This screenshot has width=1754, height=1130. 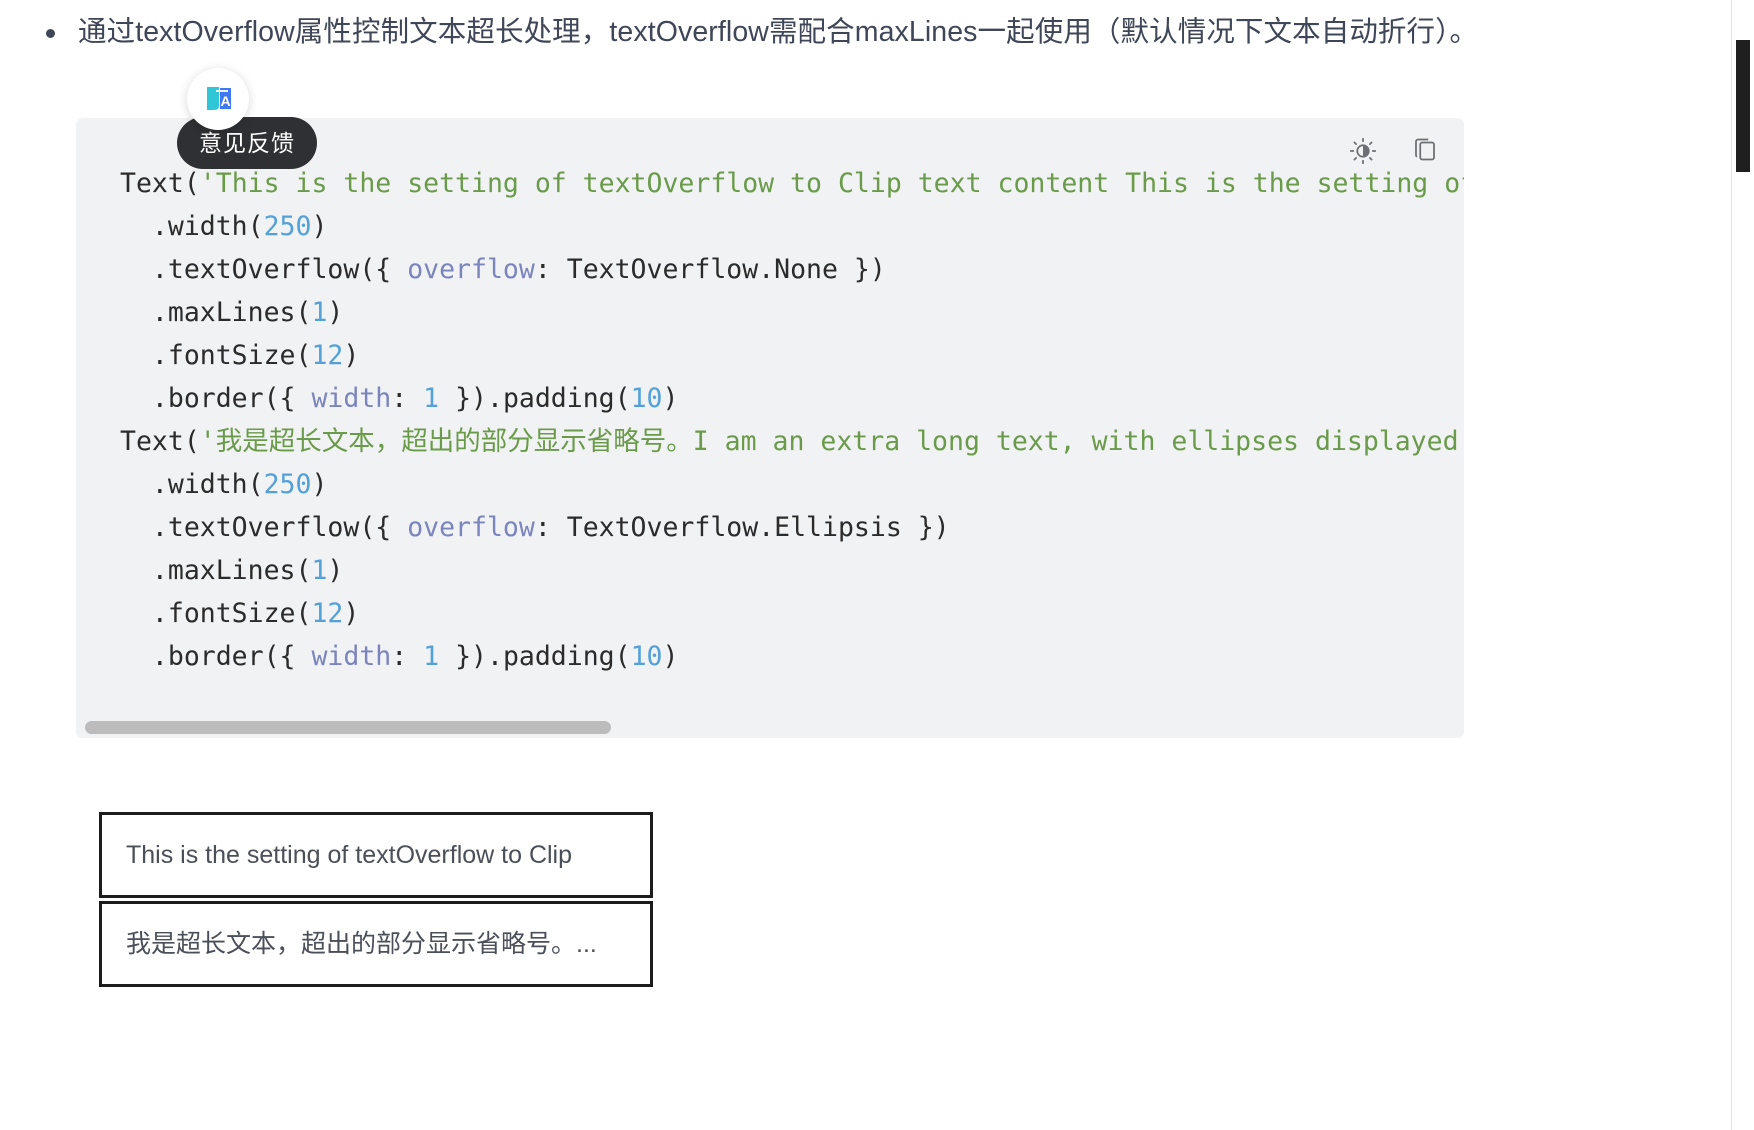 I want to click on translate-icon: A, so click(x=218, y=99).